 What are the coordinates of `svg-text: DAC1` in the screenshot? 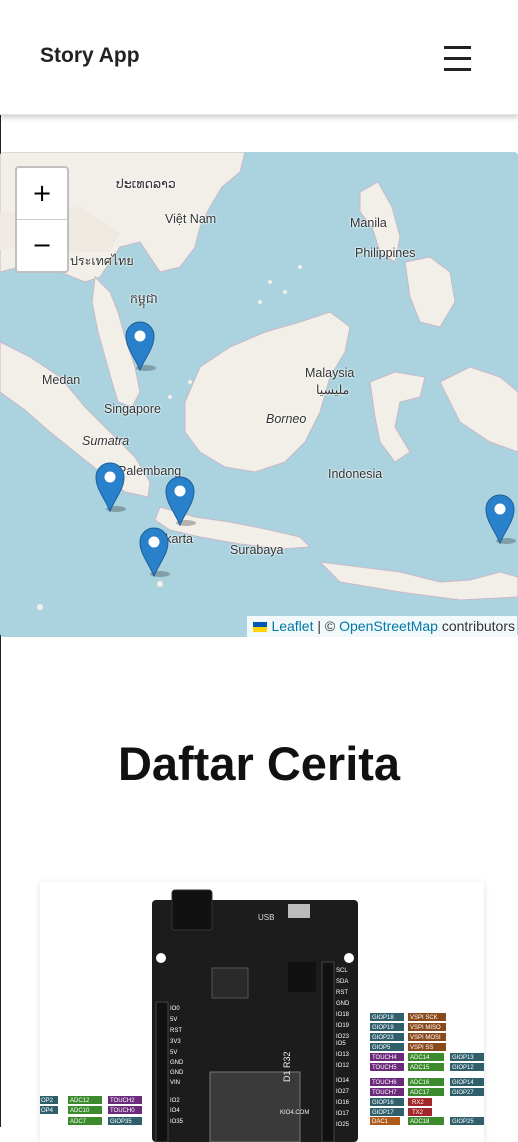 It's located at (380, 1122).